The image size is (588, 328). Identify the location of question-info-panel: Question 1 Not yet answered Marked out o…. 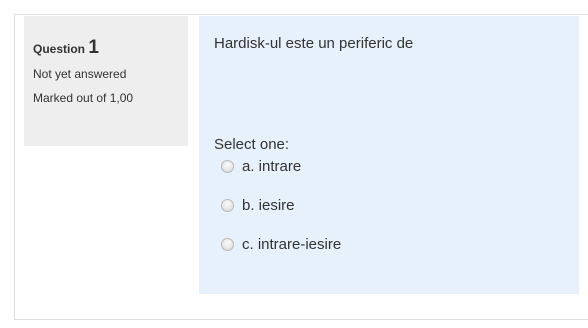
(106, 81).